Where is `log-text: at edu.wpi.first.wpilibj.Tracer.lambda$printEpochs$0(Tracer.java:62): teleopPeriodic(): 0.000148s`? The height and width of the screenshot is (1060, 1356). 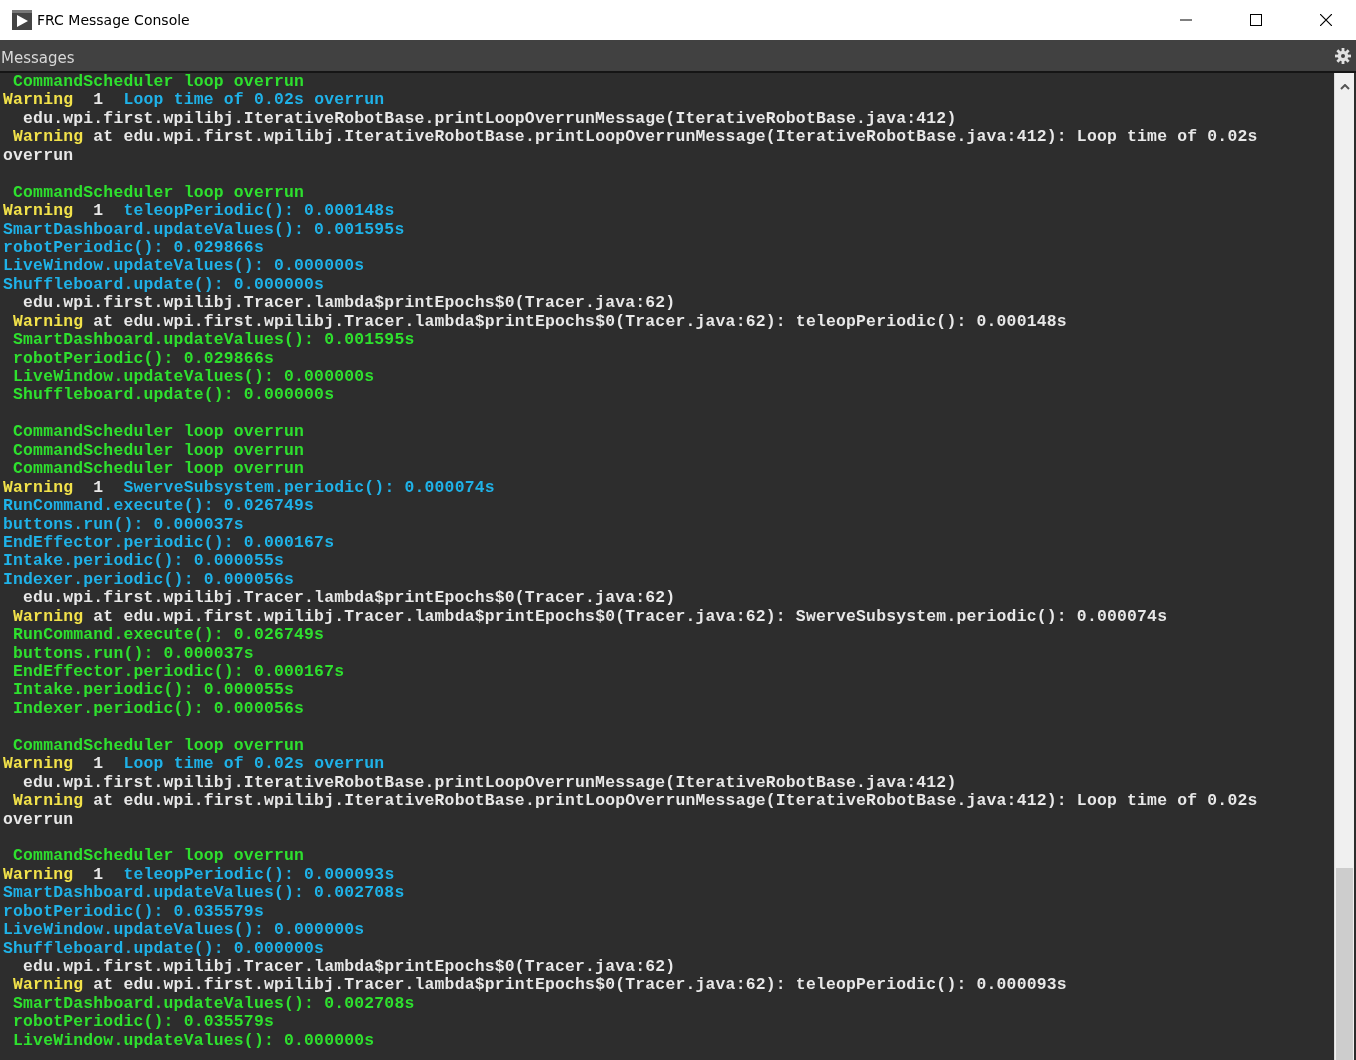 log-text: at edu.wpi.first.wpilibj.Tracer.lambda$printEpochs$0(Tracer.java:62): teleopPeriodic(): 0.000148s is located at coordinates (579, 321).